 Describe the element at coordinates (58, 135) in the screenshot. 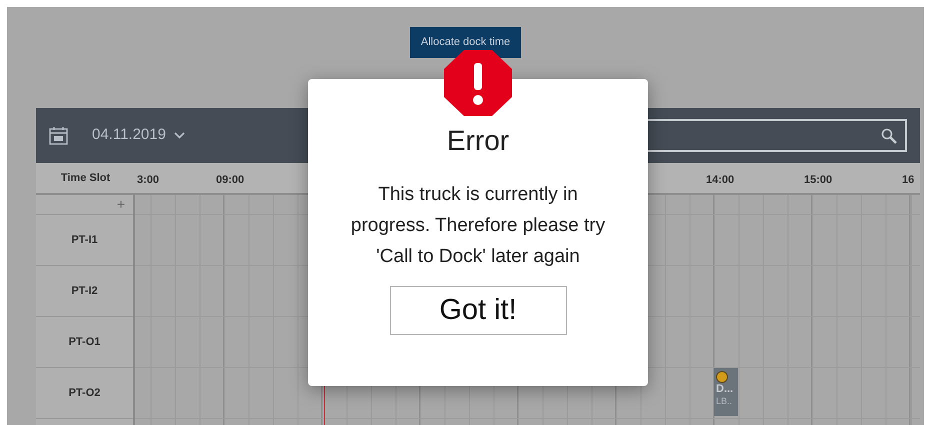

I see `calendar-icon` at that location.